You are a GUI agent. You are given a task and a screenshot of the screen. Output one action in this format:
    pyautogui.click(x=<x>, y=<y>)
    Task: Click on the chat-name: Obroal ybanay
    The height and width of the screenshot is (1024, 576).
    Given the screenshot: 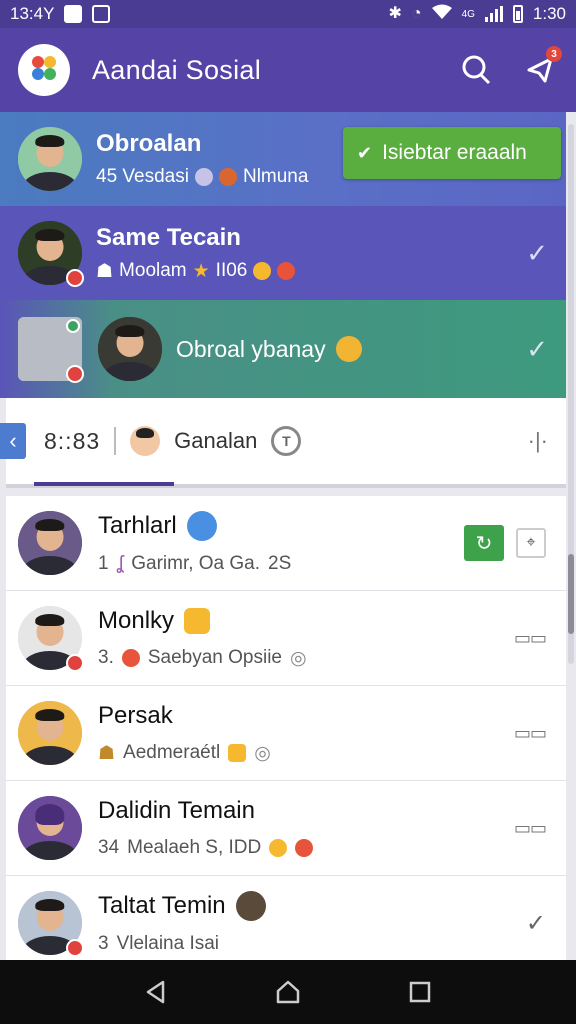 What is the action you would take?
    pyautogui.click(x=251, y=348)
    